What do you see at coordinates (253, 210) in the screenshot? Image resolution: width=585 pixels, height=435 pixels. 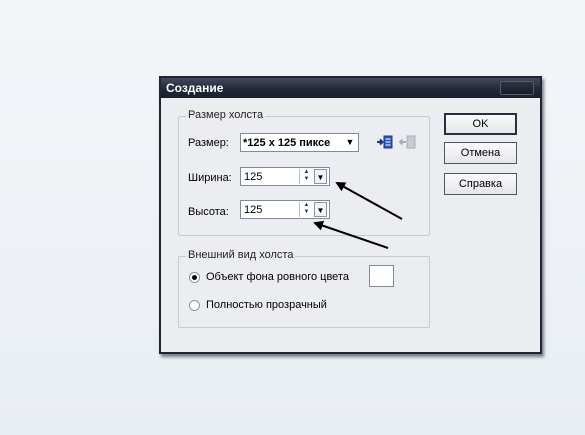 I see `height-value: 125` at bounding box center [253, 210].